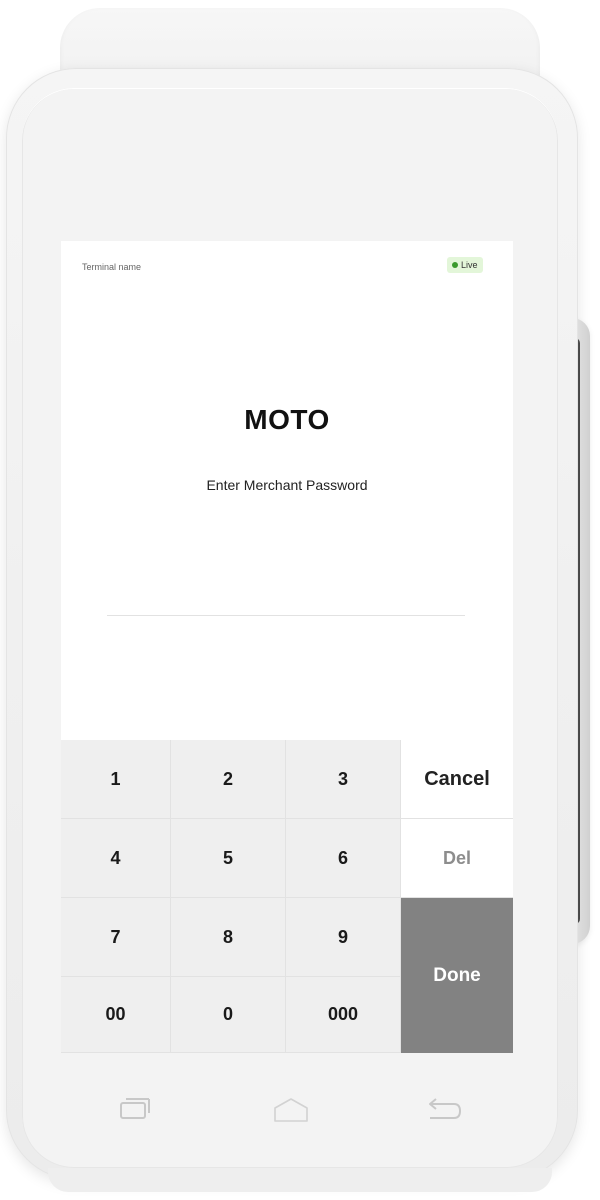 This screenshot has height=1200, width=600. What do you see at coordinates (228, 858) in the screenshot?
I see `key-5: 5` at bounding box center [228, 858].